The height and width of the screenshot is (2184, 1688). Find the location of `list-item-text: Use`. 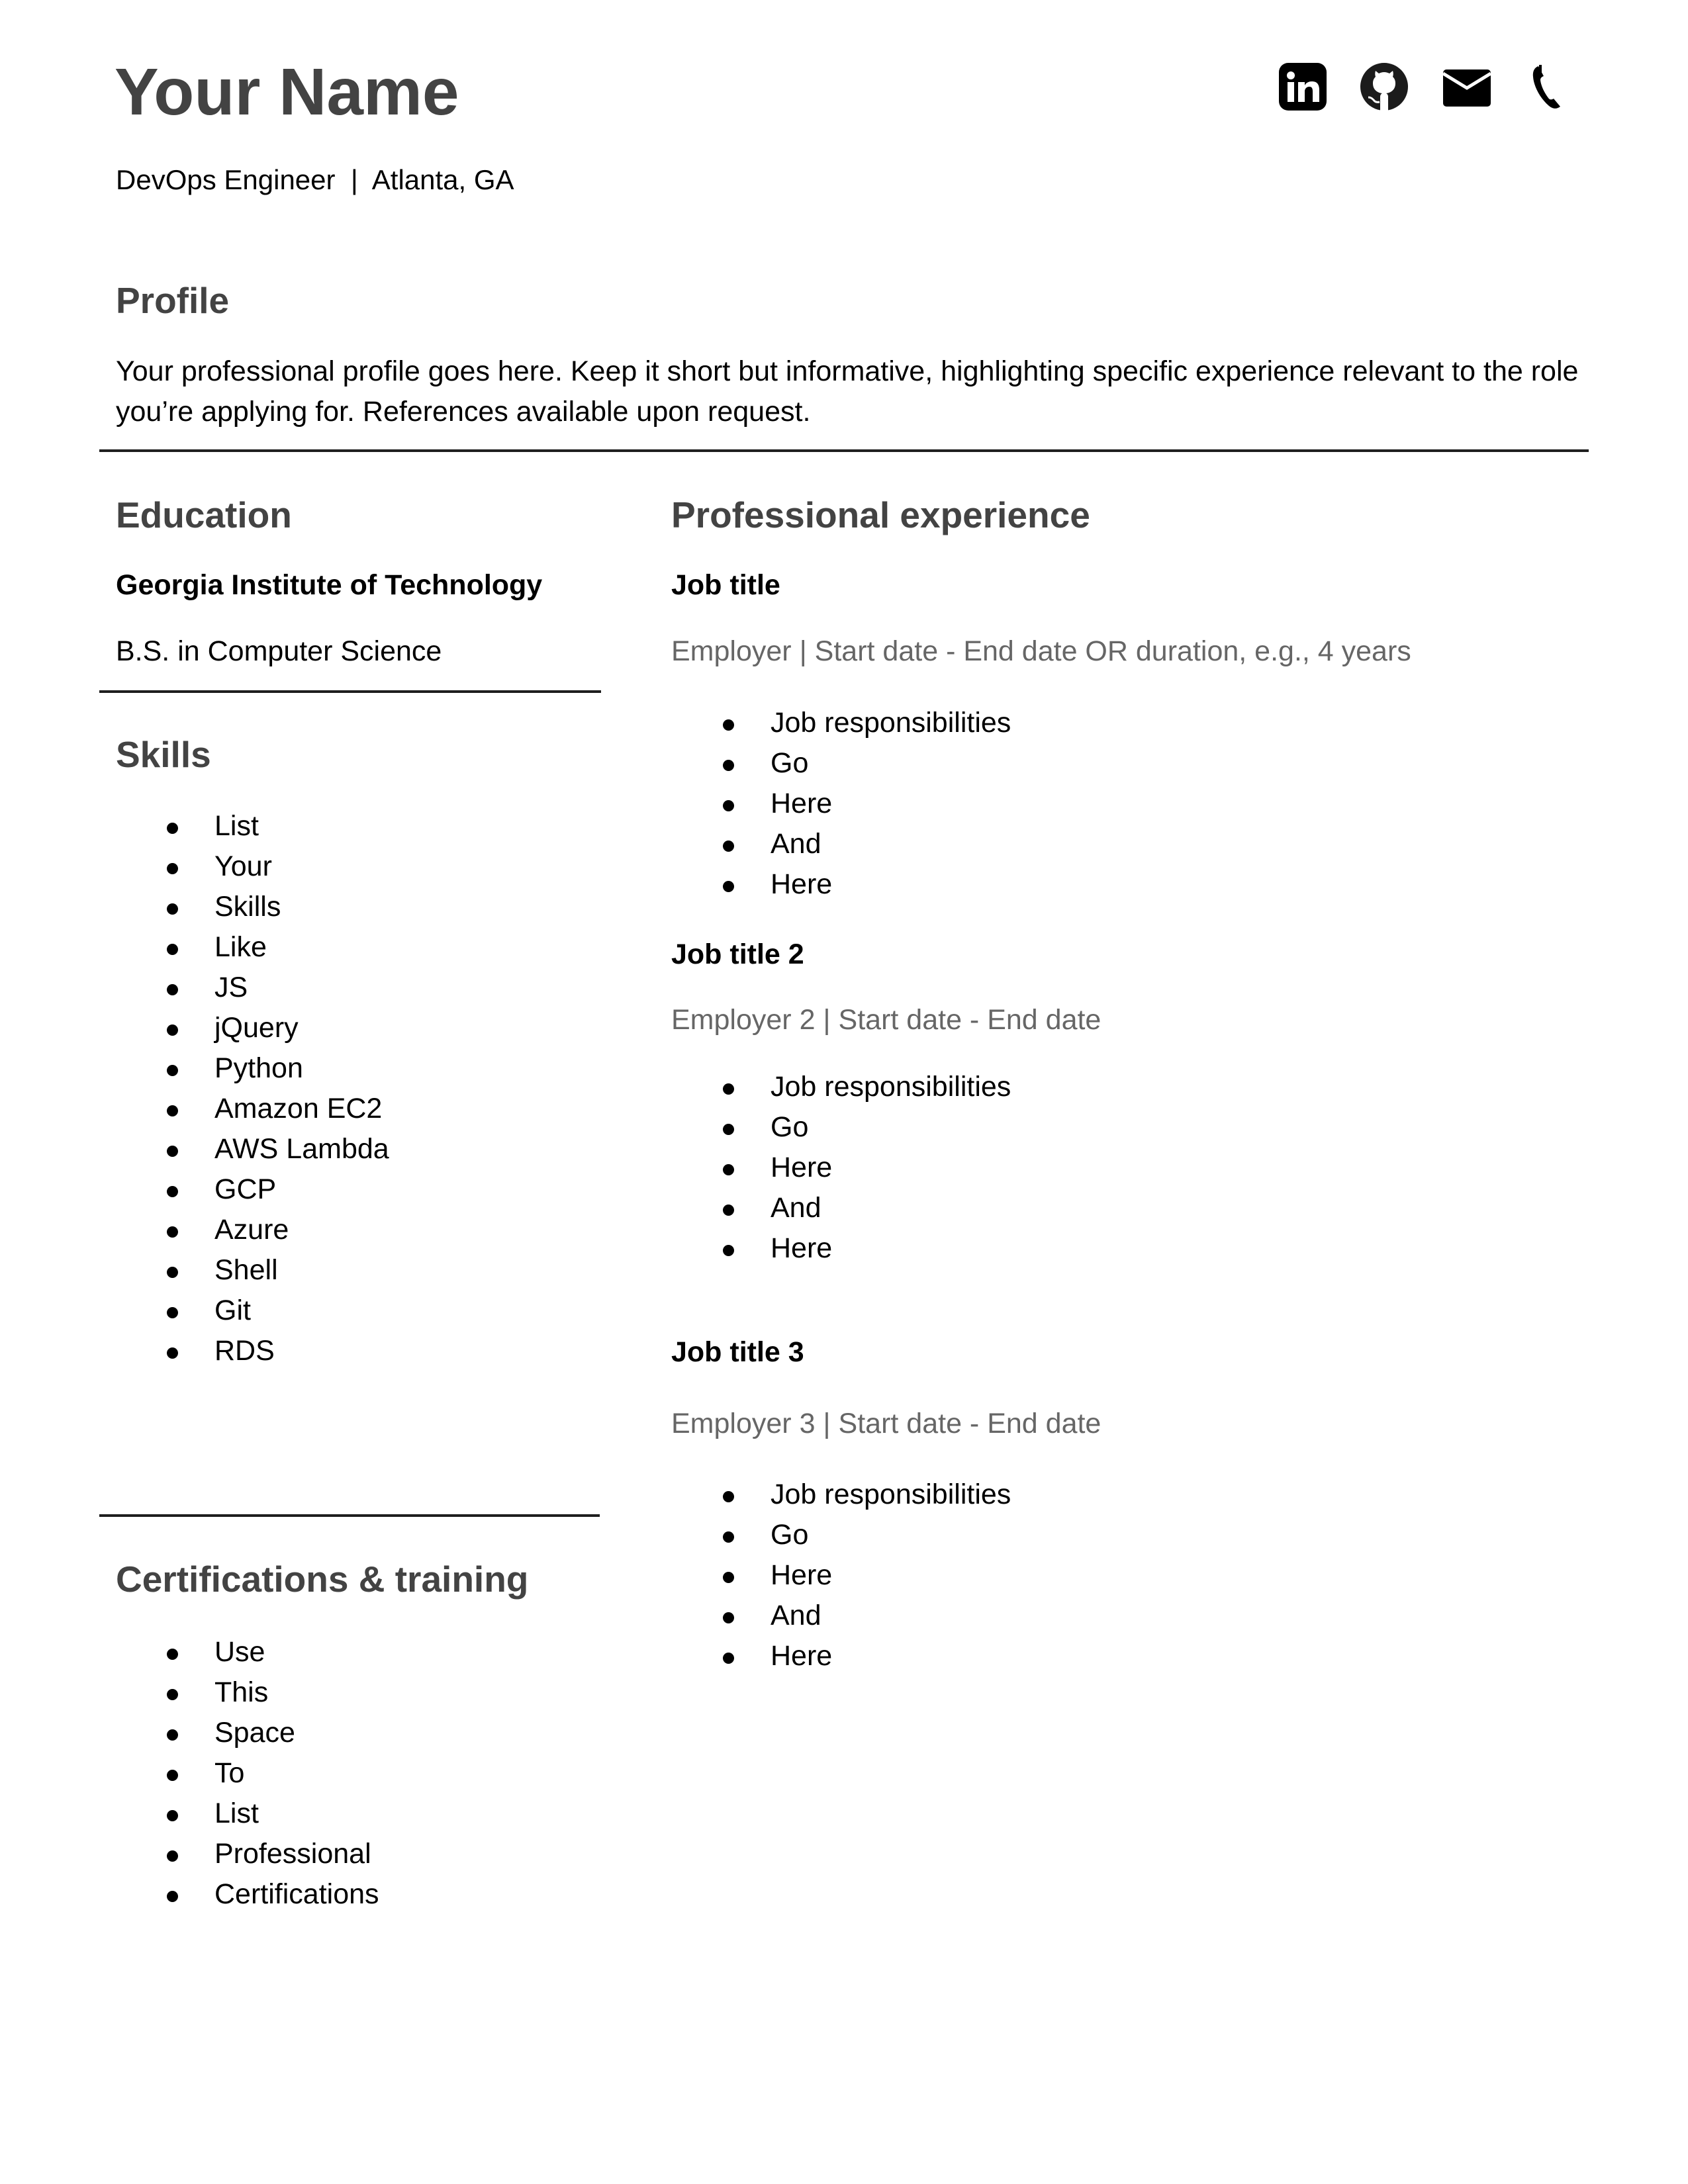

list-item-text: Use is located at coordinates (239, 1652).